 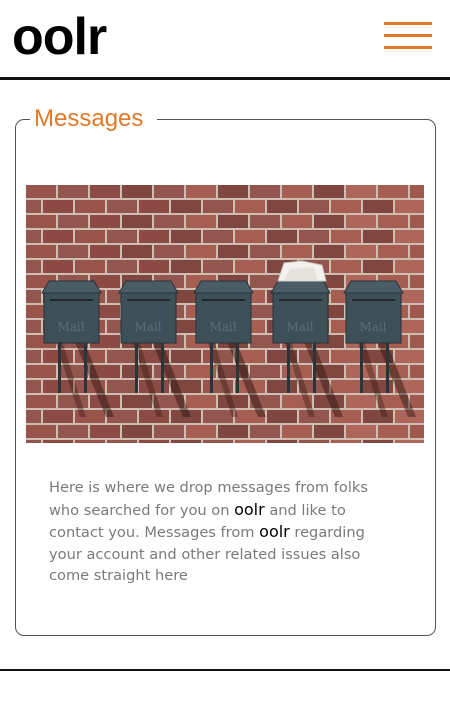 What do you see at coordinates (408, 23) in the screenshot?
I see `menu-bar-top` at bounding box center [408, 23].